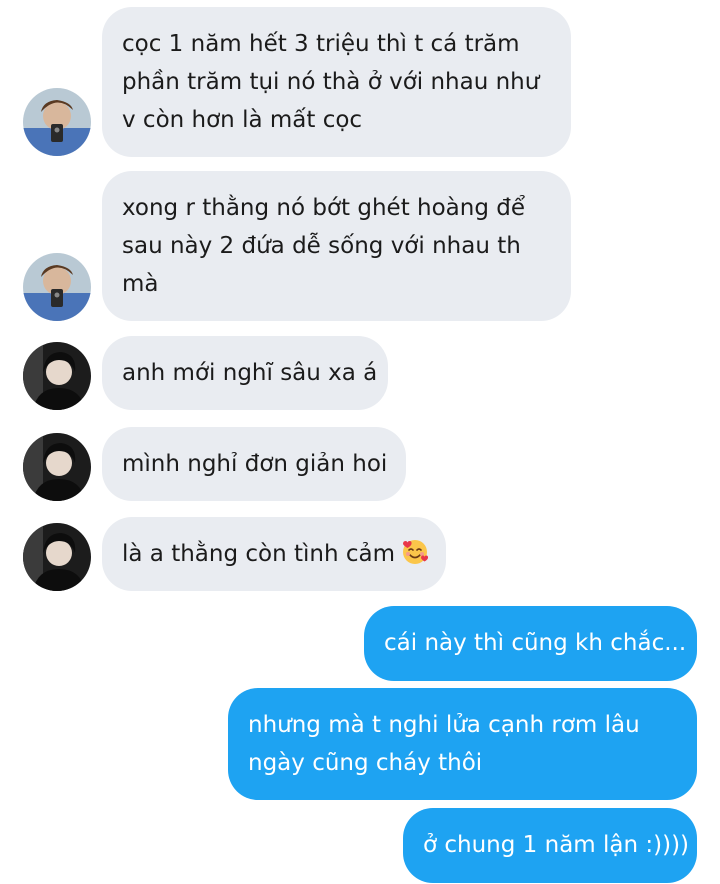 This screenshot has height=884, width=720. Describe the element at coordinates (250, 373) in the screenshot. I see `message-text: anh mới nghĩ sâu xa á` at that location.